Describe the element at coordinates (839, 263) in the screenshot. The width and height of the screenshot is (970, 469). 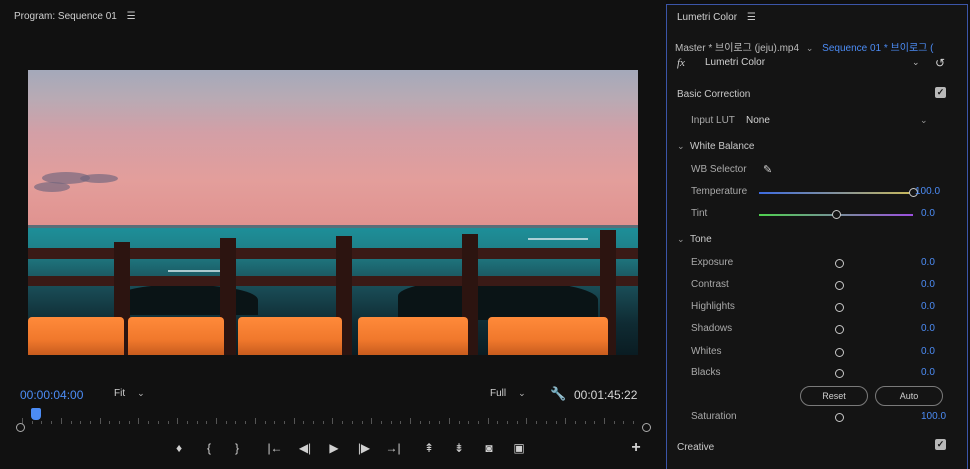
I see `exposure-knob` at that location.